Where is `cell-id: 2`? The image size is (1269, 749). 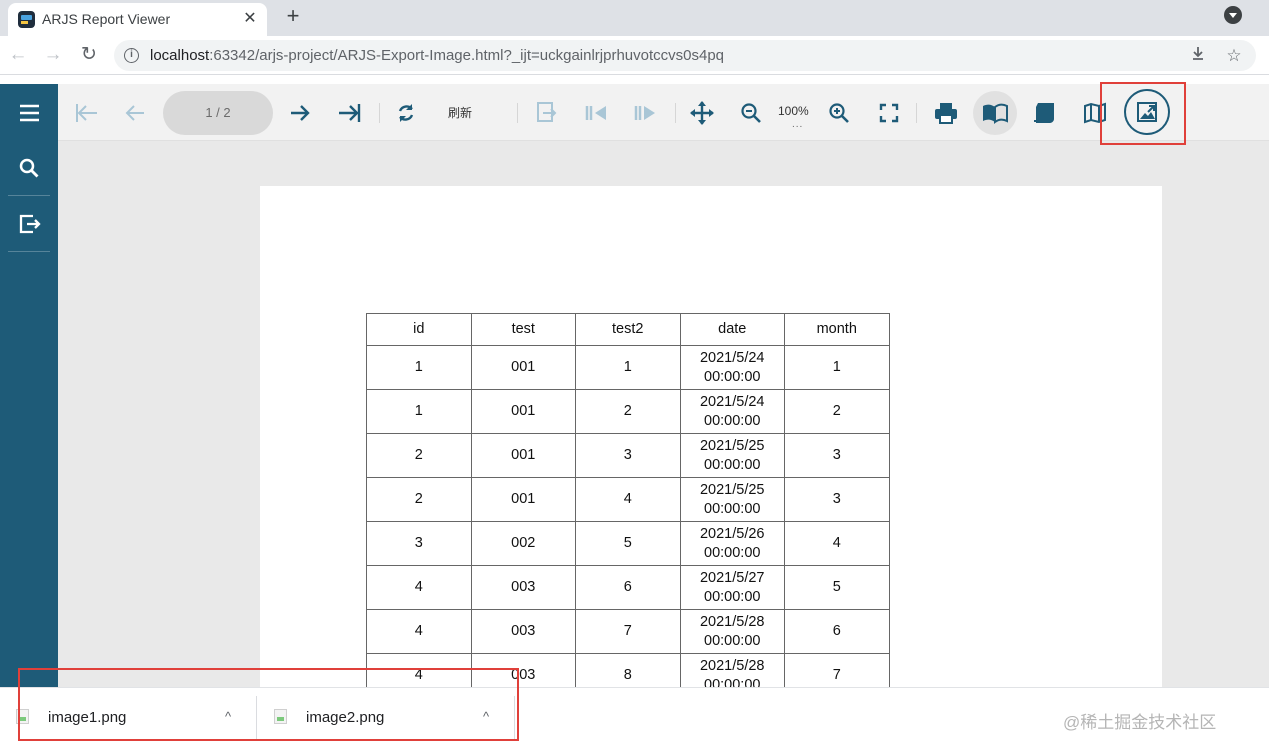
cell-id: 2 is located at coordinates (419, 499).